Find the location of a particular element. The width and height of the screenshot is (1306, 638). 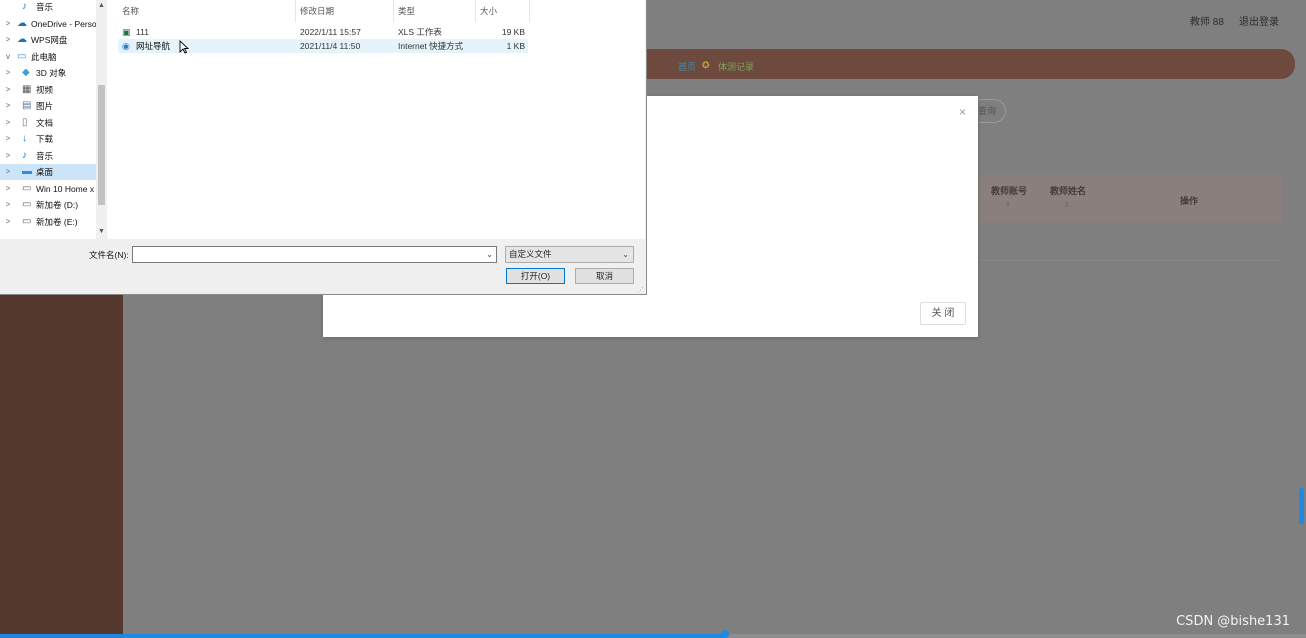

nav-item: > ▭ 新加卷 (D:) is located at coordinates (48, 205).